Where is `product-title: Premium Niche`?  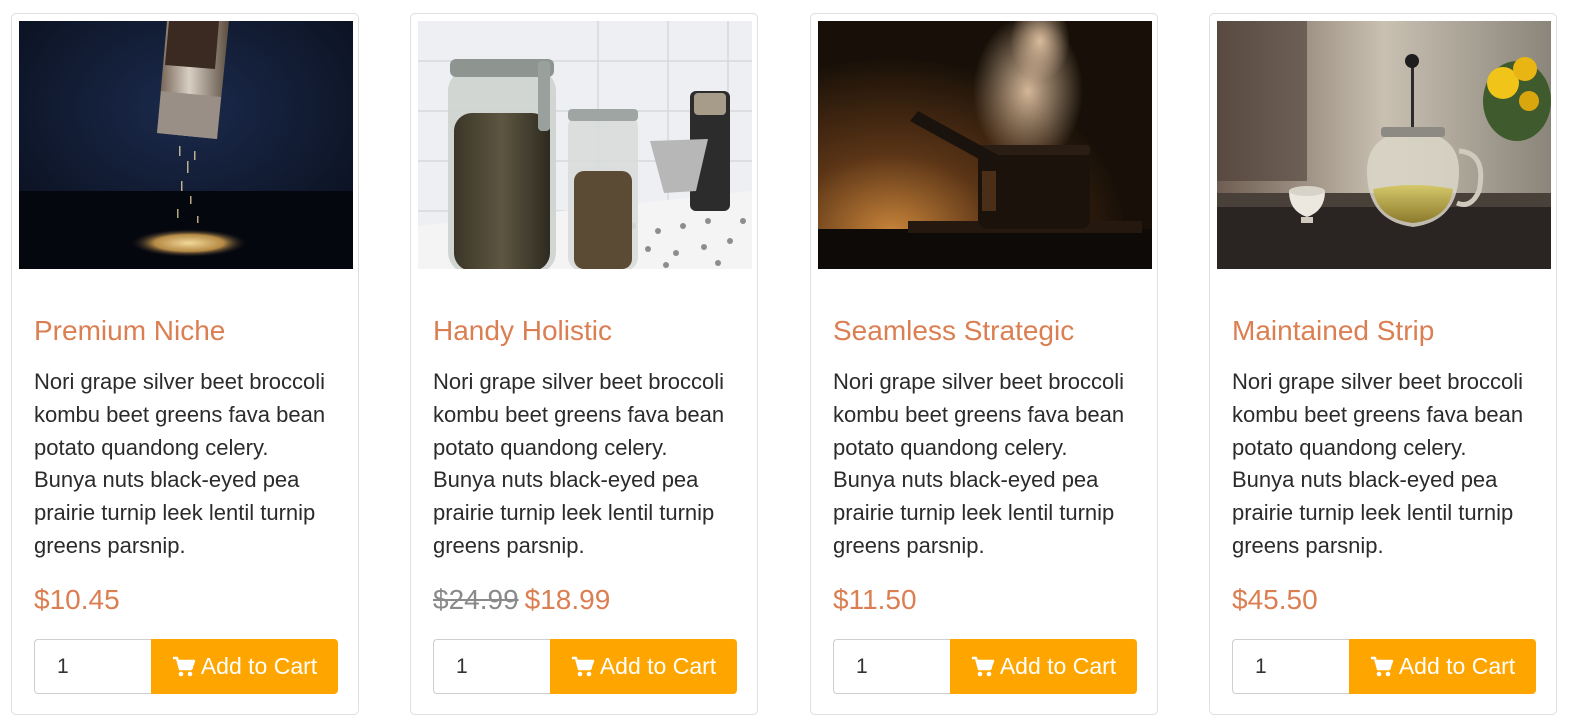
product-title: Premium Niche is located at coordinates (129, 331).